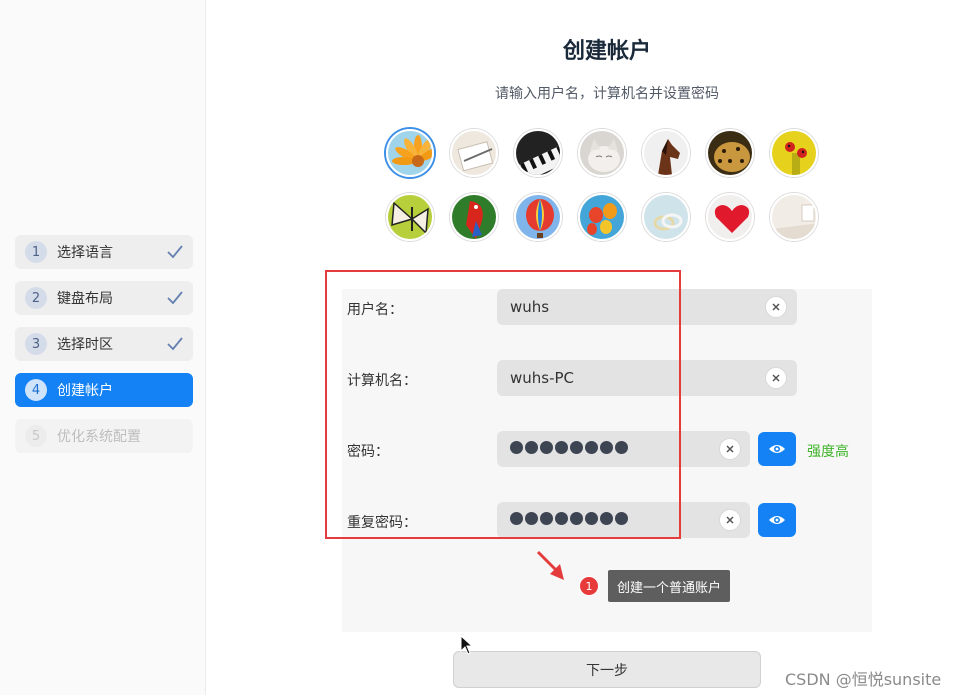 The image size is (970, 695). Describe the element at coordinates (503, 404) in the screenshot. I see `highlight-box` at that location.